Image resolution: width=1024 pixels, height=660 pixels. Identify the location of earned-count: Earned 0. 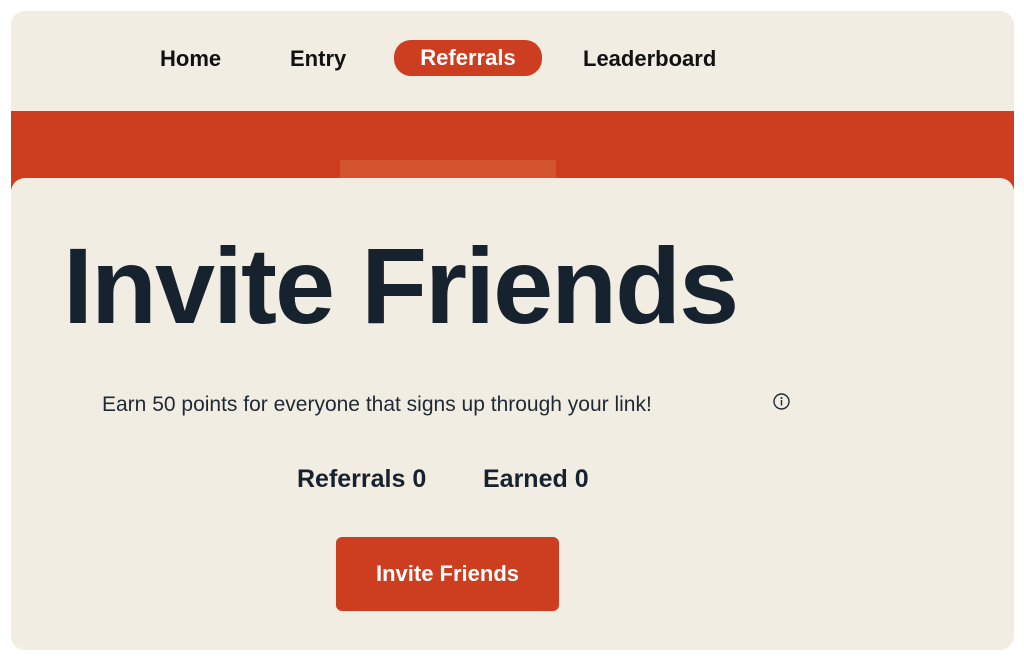
(536, 479).